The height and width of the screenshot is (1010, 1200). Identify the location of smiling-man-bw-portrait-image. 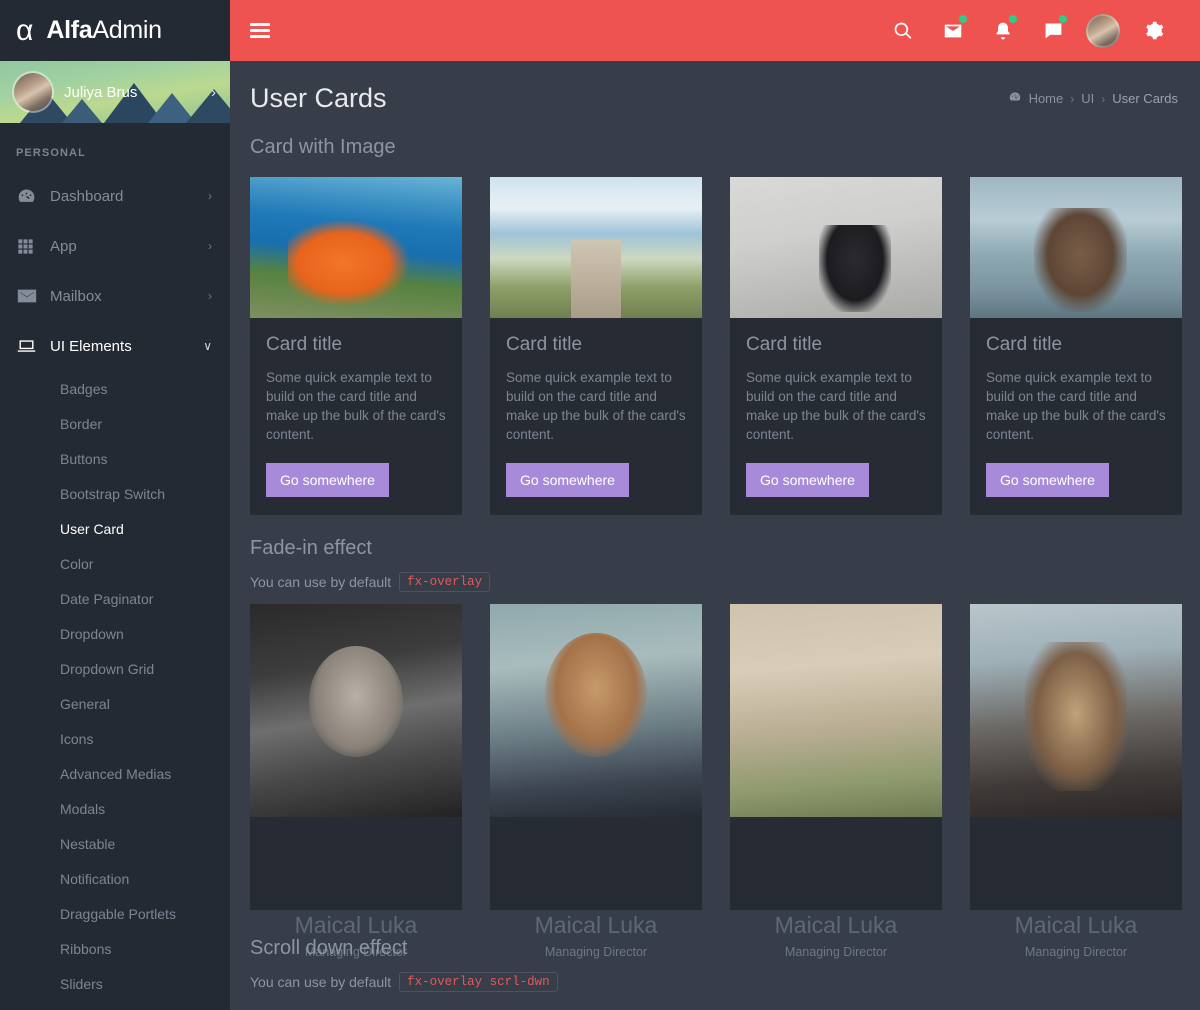
(356, 710).